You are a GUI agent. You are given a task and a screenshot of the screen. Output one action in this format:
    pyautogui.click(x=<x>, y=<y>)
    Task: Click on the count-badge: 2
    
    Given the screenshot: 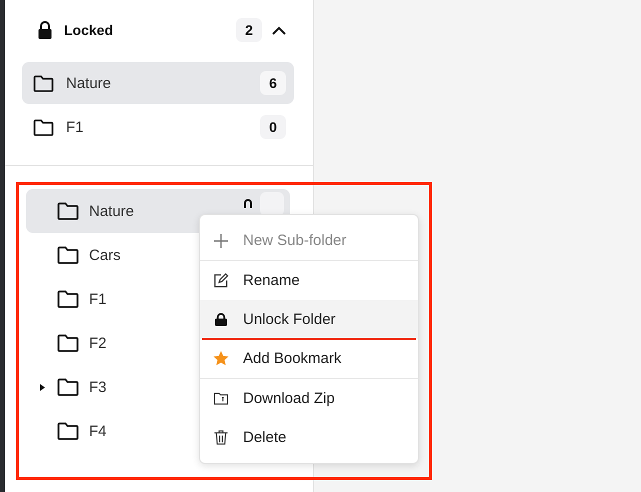 What is the action you would take?
    pyautogui.click(x=249, y=30)
    